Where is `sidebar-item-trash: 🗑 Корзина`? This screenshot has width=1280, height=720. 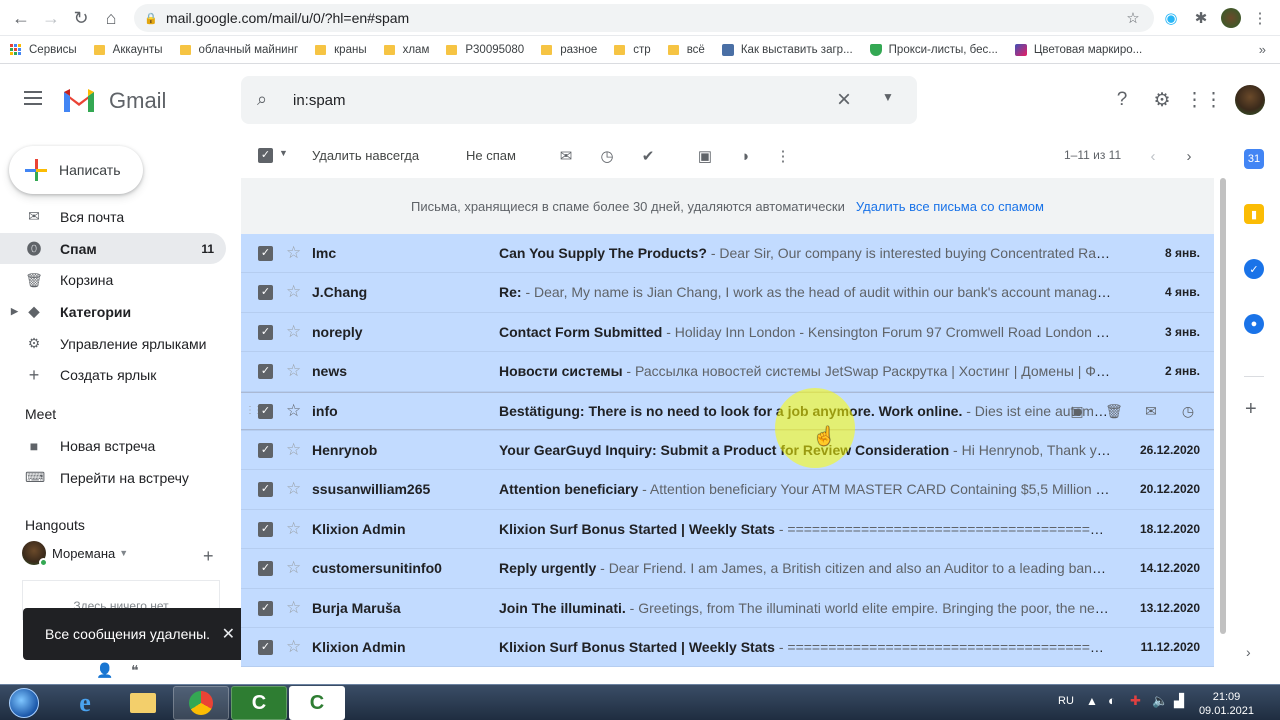 sidebar-item-trash: 🗑 Корзина is located at coordinates (113, 280).